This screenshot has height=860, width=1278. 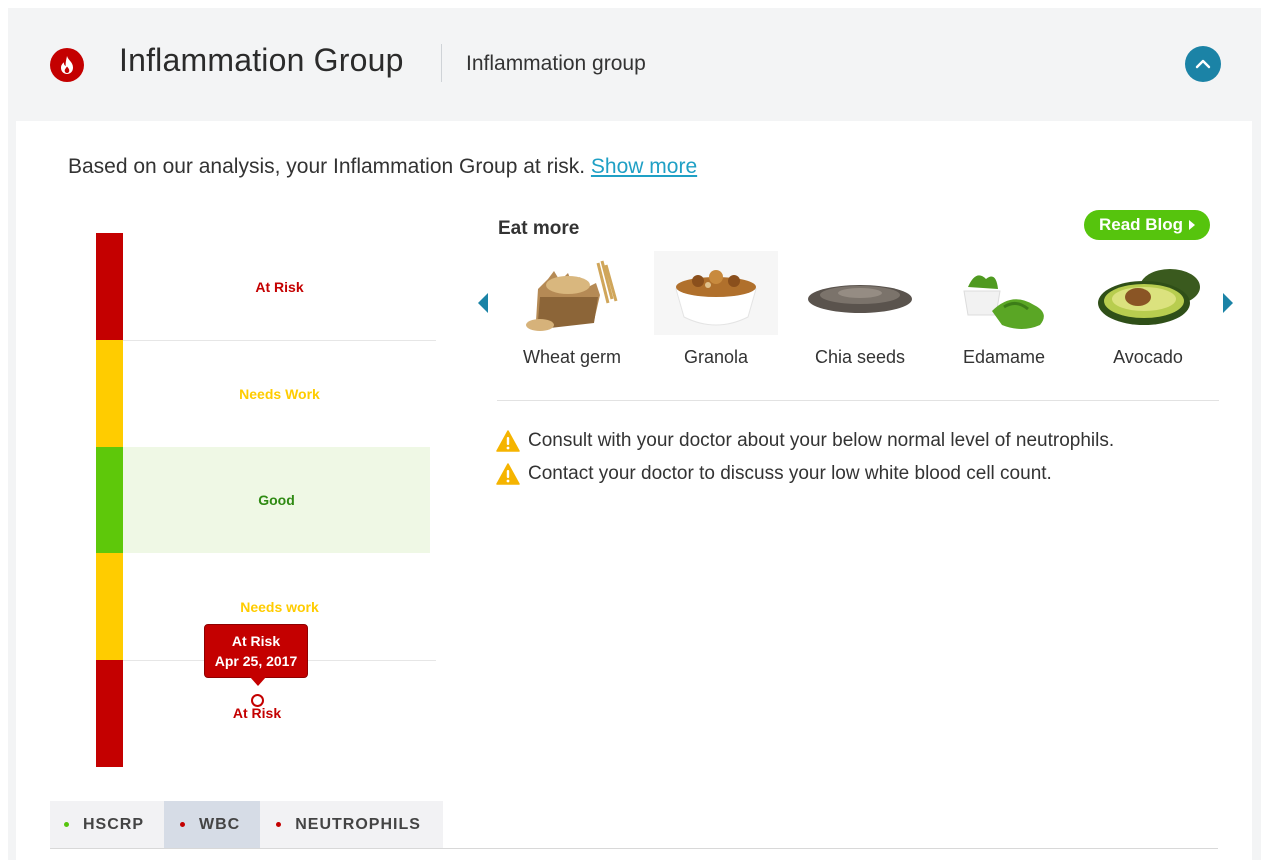 I want to click on tab-hscrp: HSCRP, so click(x=107, y=824).